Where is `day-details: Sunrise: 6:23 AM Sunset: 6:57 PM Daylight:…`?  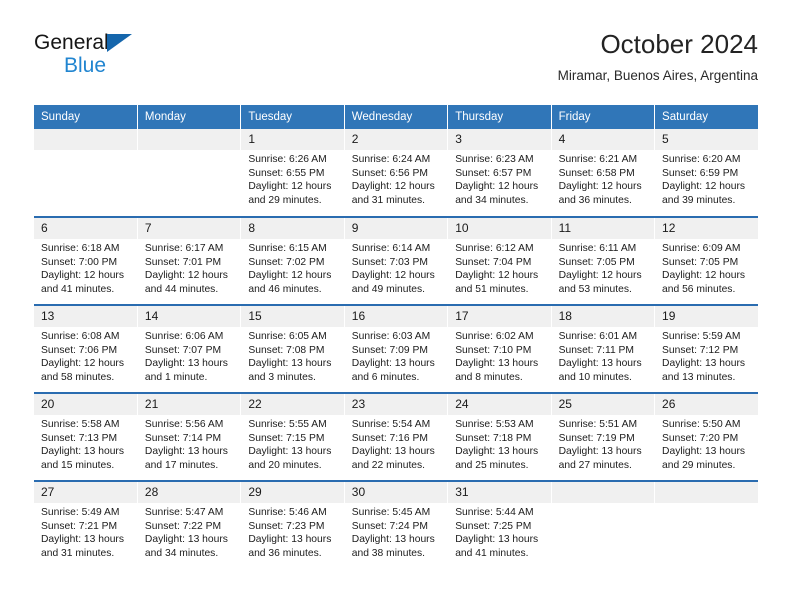 day-details: Sunrise: 6:23 AM Sunset: 6:57 PM Daylight:… is located at coordinates (499, 178).